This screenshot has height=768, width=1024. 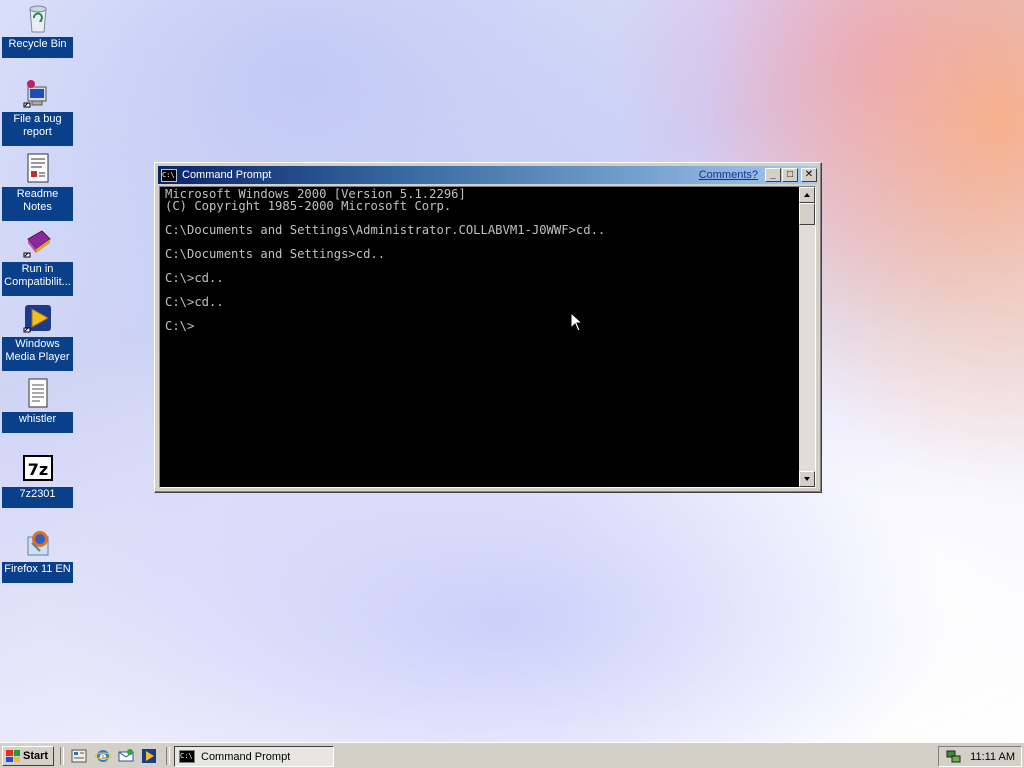 I want to click on desktop-icon-label: Windows Media Player, so click(x=37, y=354).